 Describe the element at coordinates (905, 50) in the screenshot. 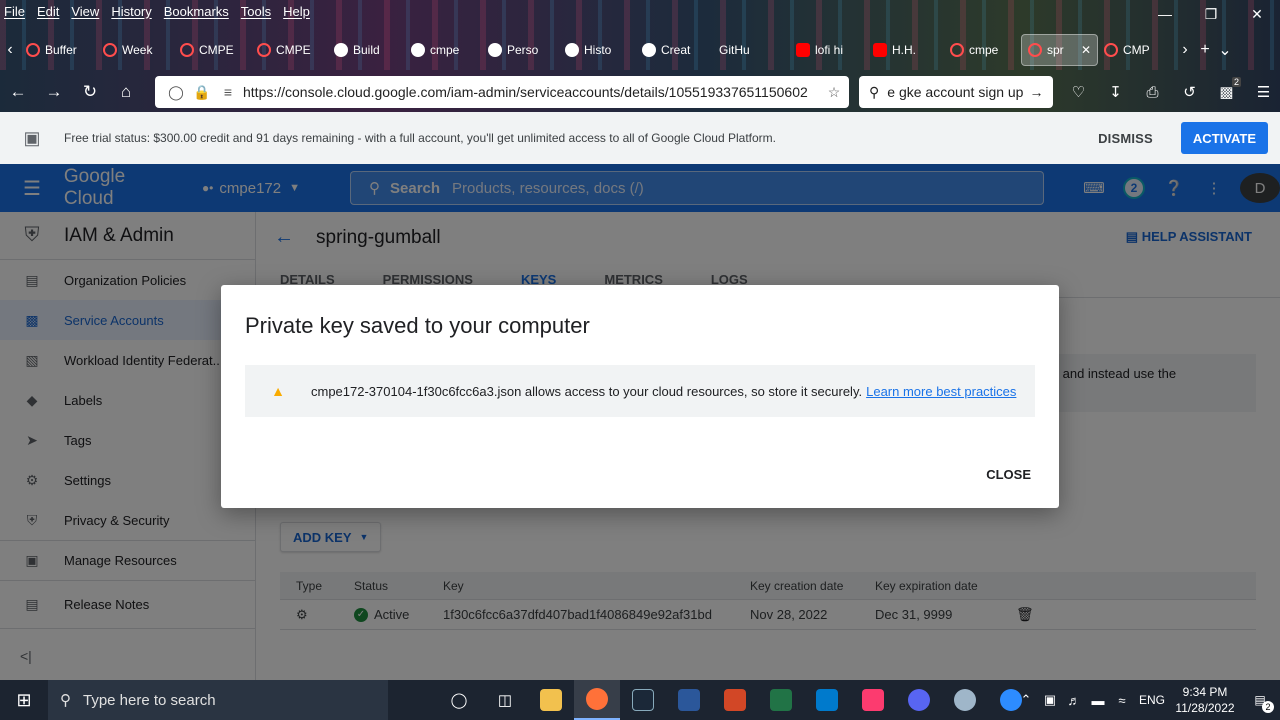

I see `browser-tab: H.H.` at that location.